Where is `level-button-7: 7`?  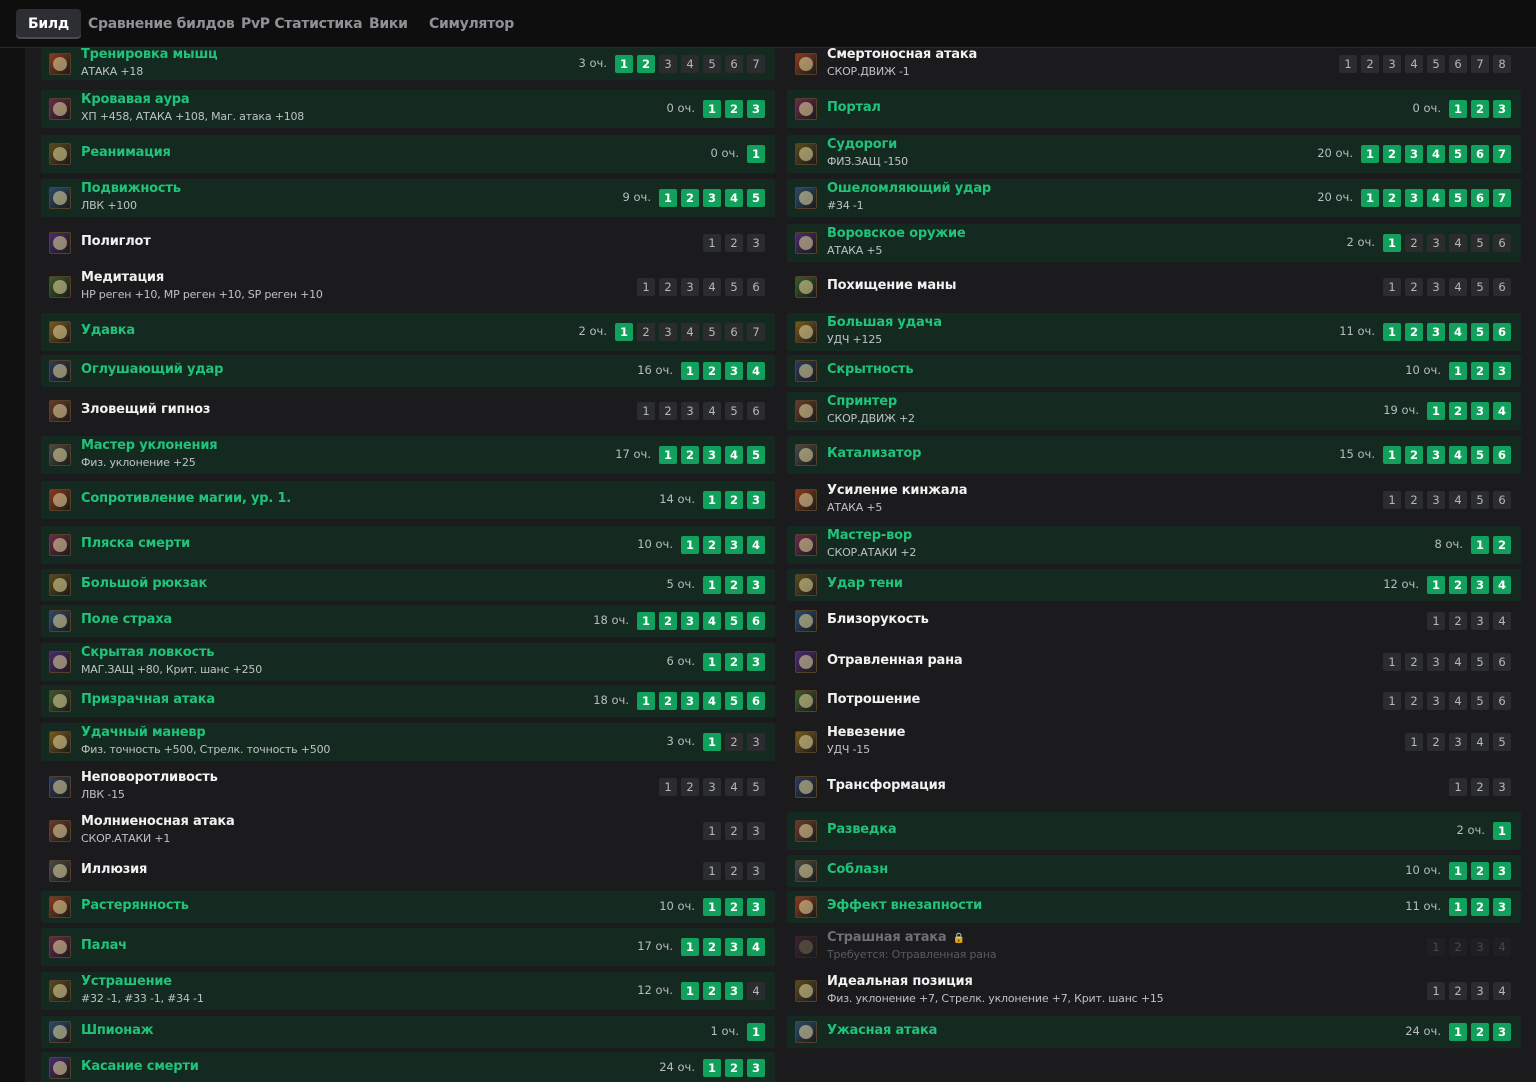
level-button-7: 7 is located at coordinates (756, 332).